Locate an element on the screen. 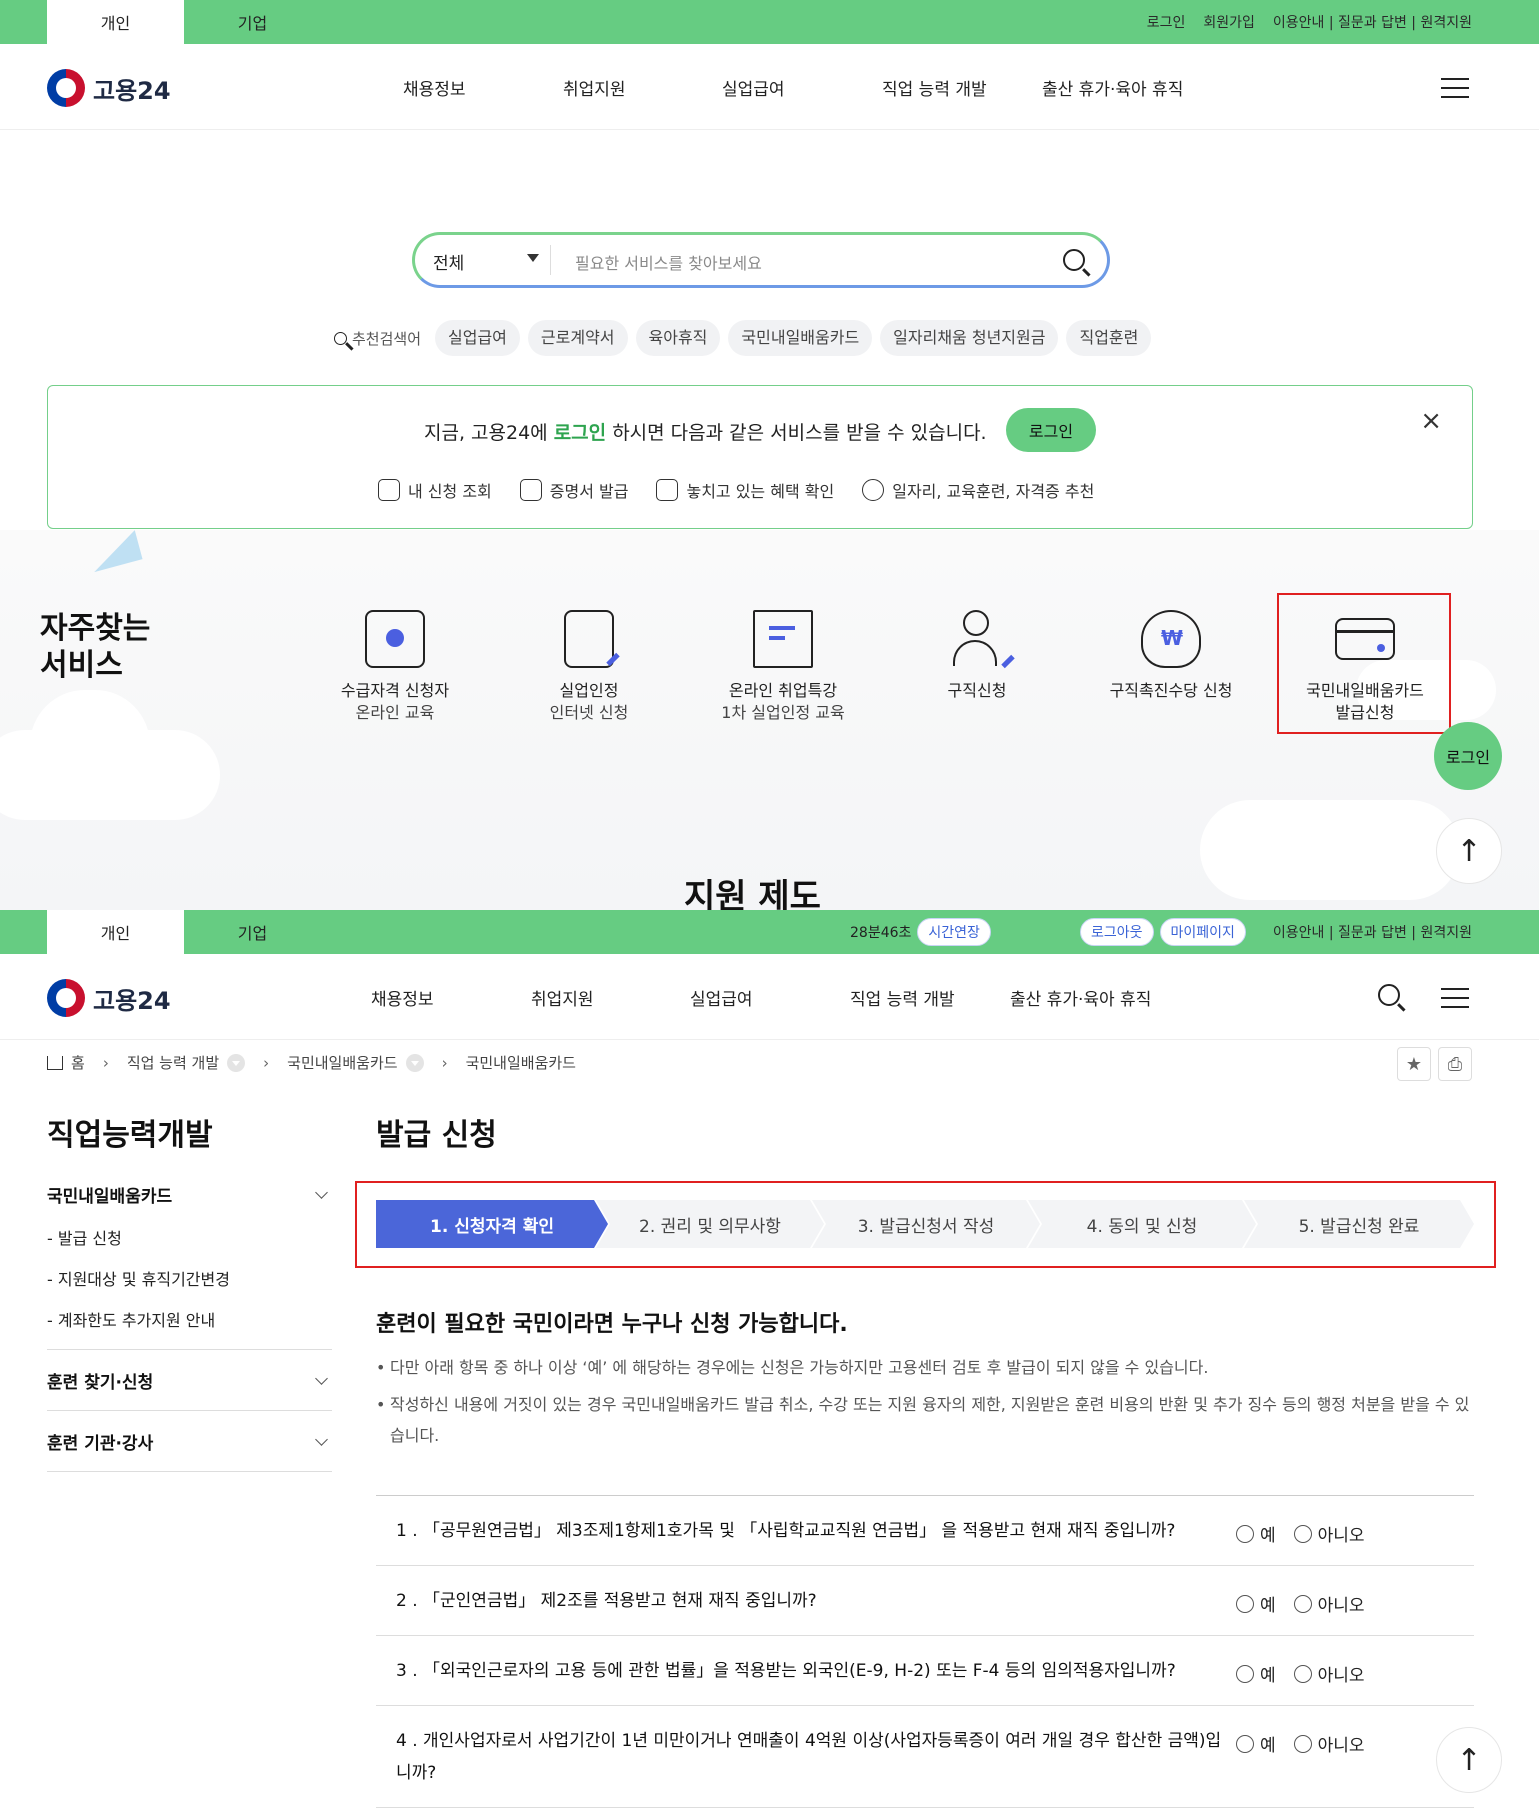 This screenshot has width=1539, height=1818. breadcrumb-card: 국민내일배움카드 is located at coordinates (342, 1062).